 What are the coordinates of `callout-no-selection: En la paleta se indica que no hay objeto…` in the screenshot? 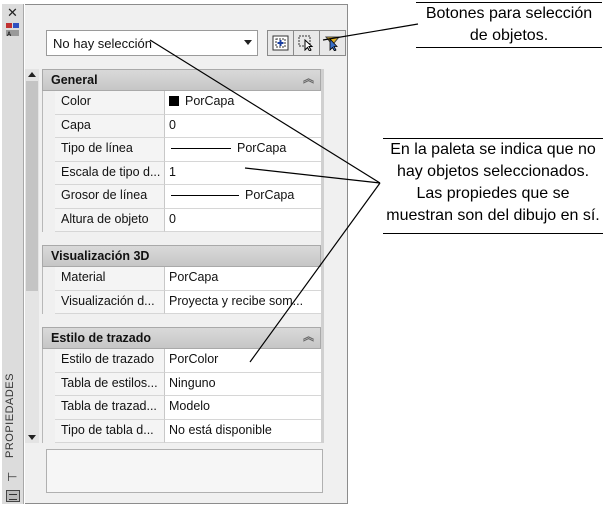 It's located at (493, 186).